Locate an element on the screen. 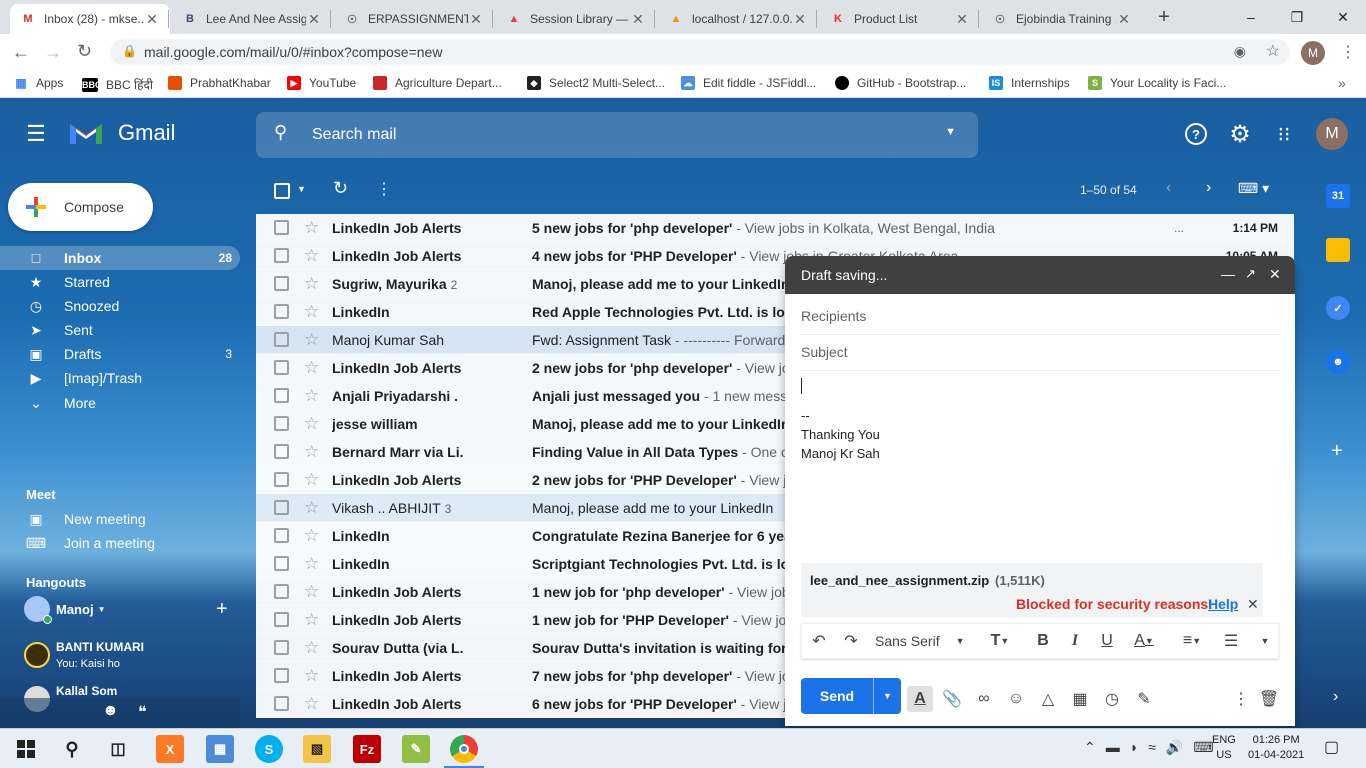 This screenshot has height=768, width=1366. search-input: ⚲ Search mail ▼ is located at coordinates (617, 135).